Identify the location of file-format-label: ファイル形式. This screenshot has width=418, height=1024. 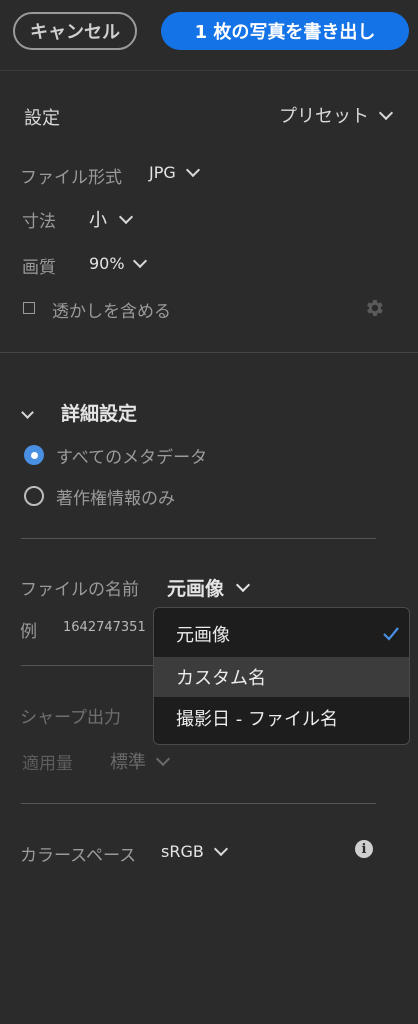
(71, 178).